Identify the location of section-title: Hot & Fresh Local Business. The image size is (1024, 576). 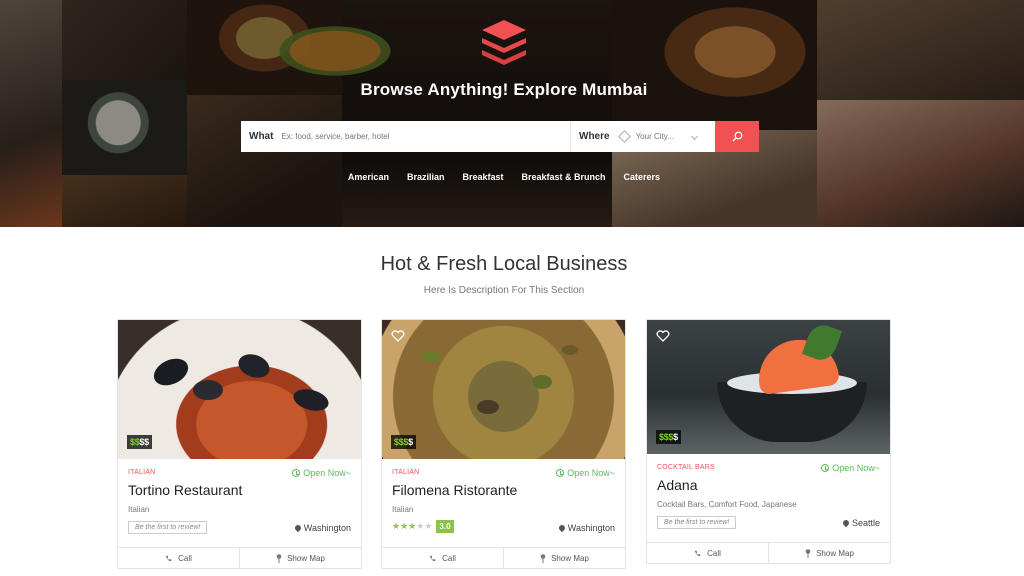
(504, 264).